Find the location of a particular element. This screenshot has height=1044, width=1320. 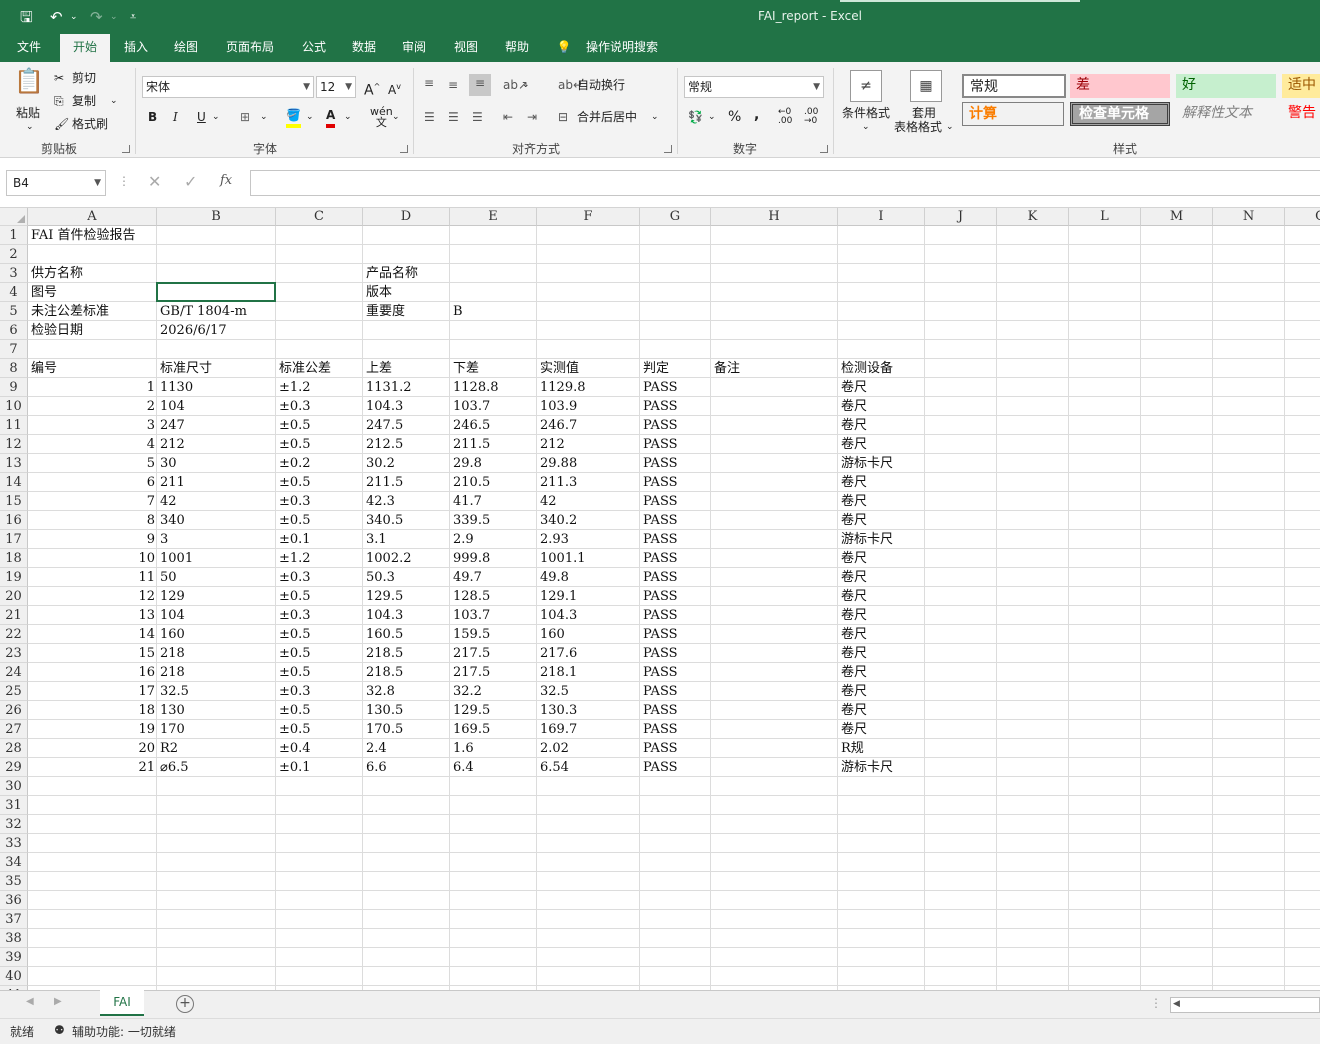

table-cell: 6.4 is located at coordinates (462, 767).